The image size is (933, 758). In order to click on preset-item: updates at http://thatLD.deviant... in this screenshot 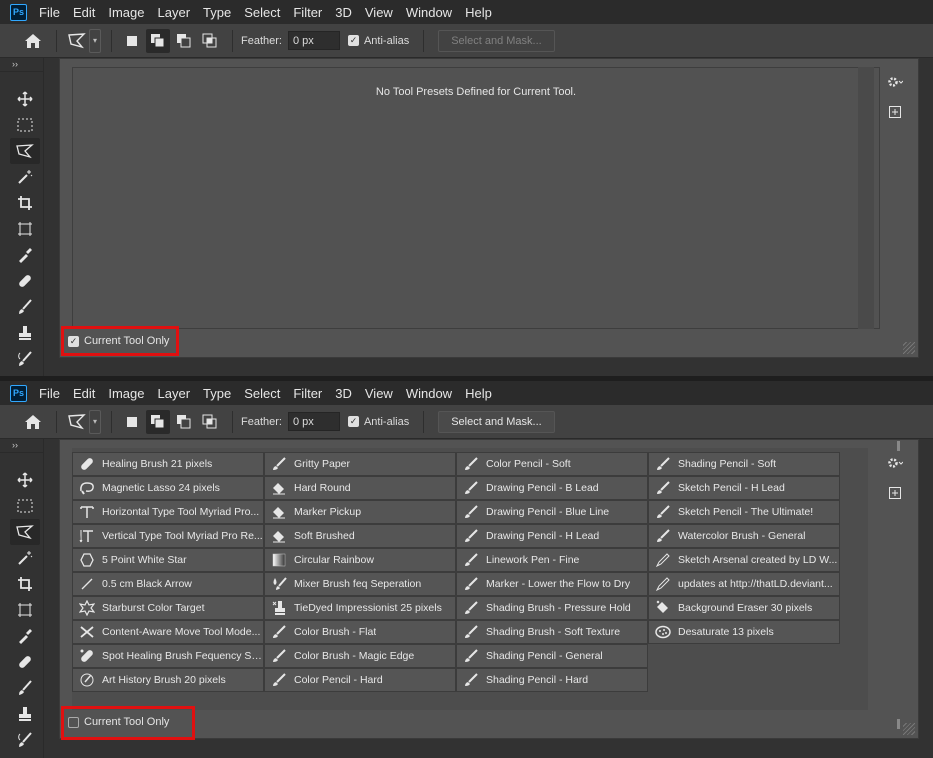, I will do `click(744, 584)`.